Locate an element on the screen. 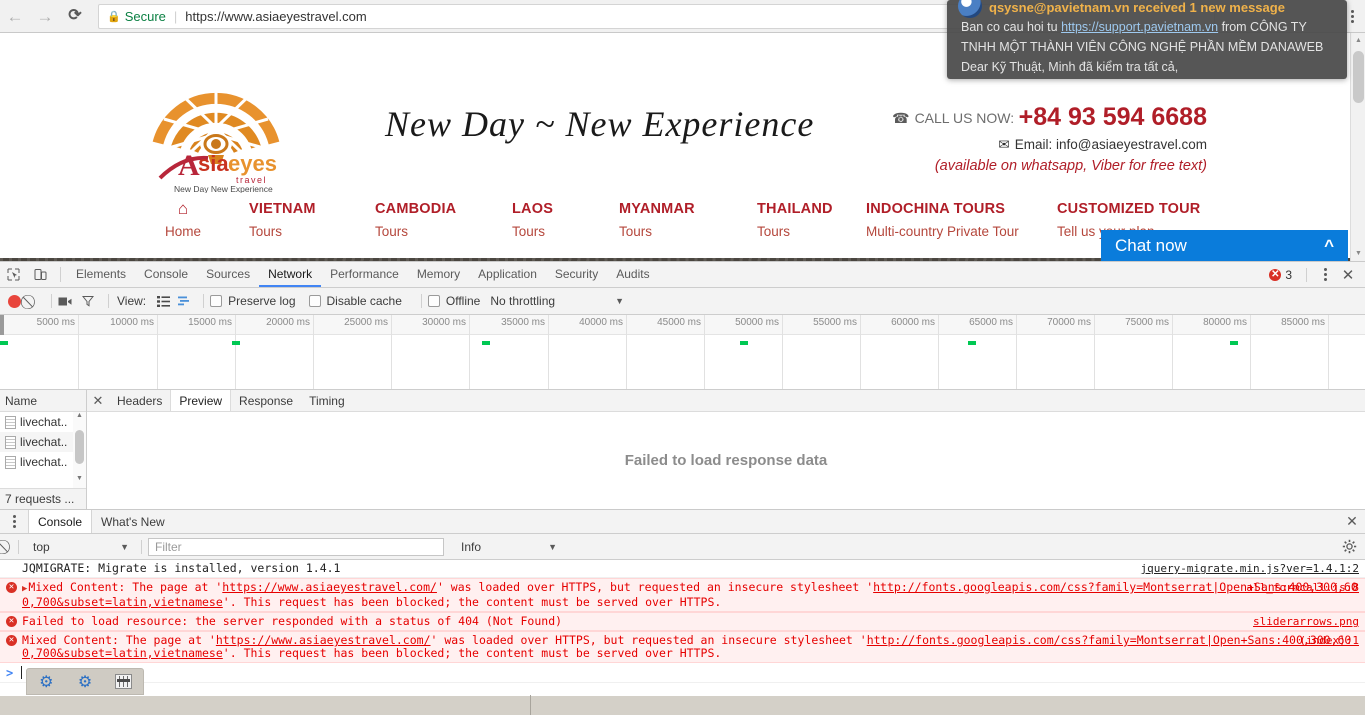 The image size is (1365, 715). chat-now-widget: Chat now ^ is located at coordinates (1224, 245).